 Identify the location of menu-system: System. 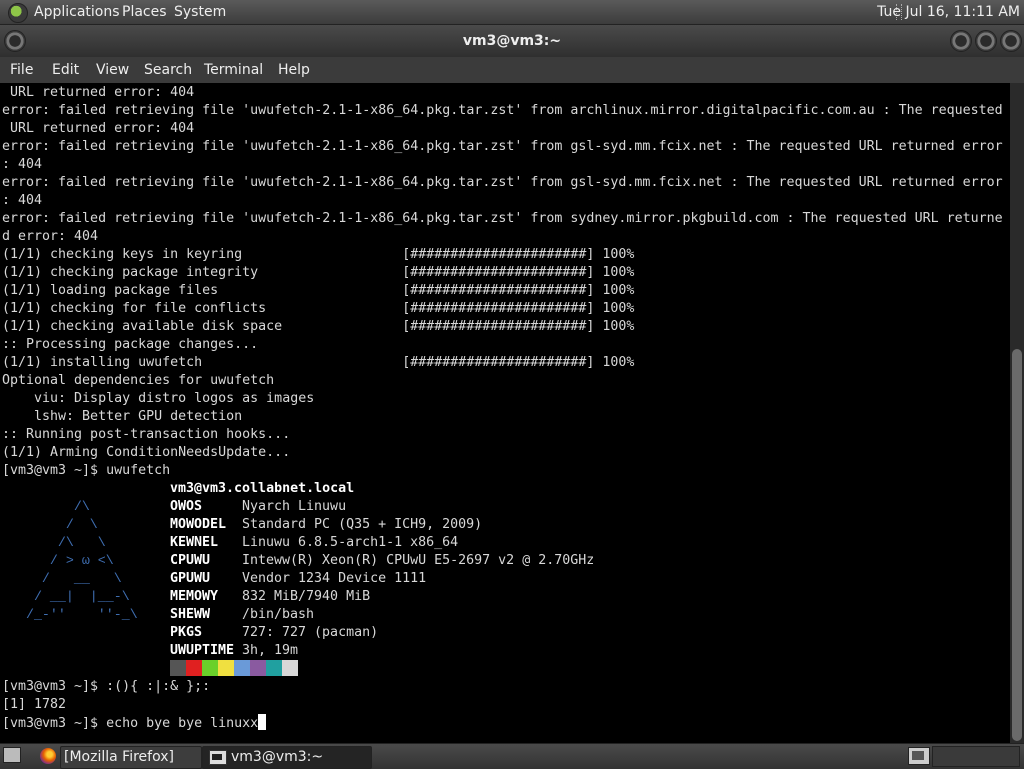
(200, 12).